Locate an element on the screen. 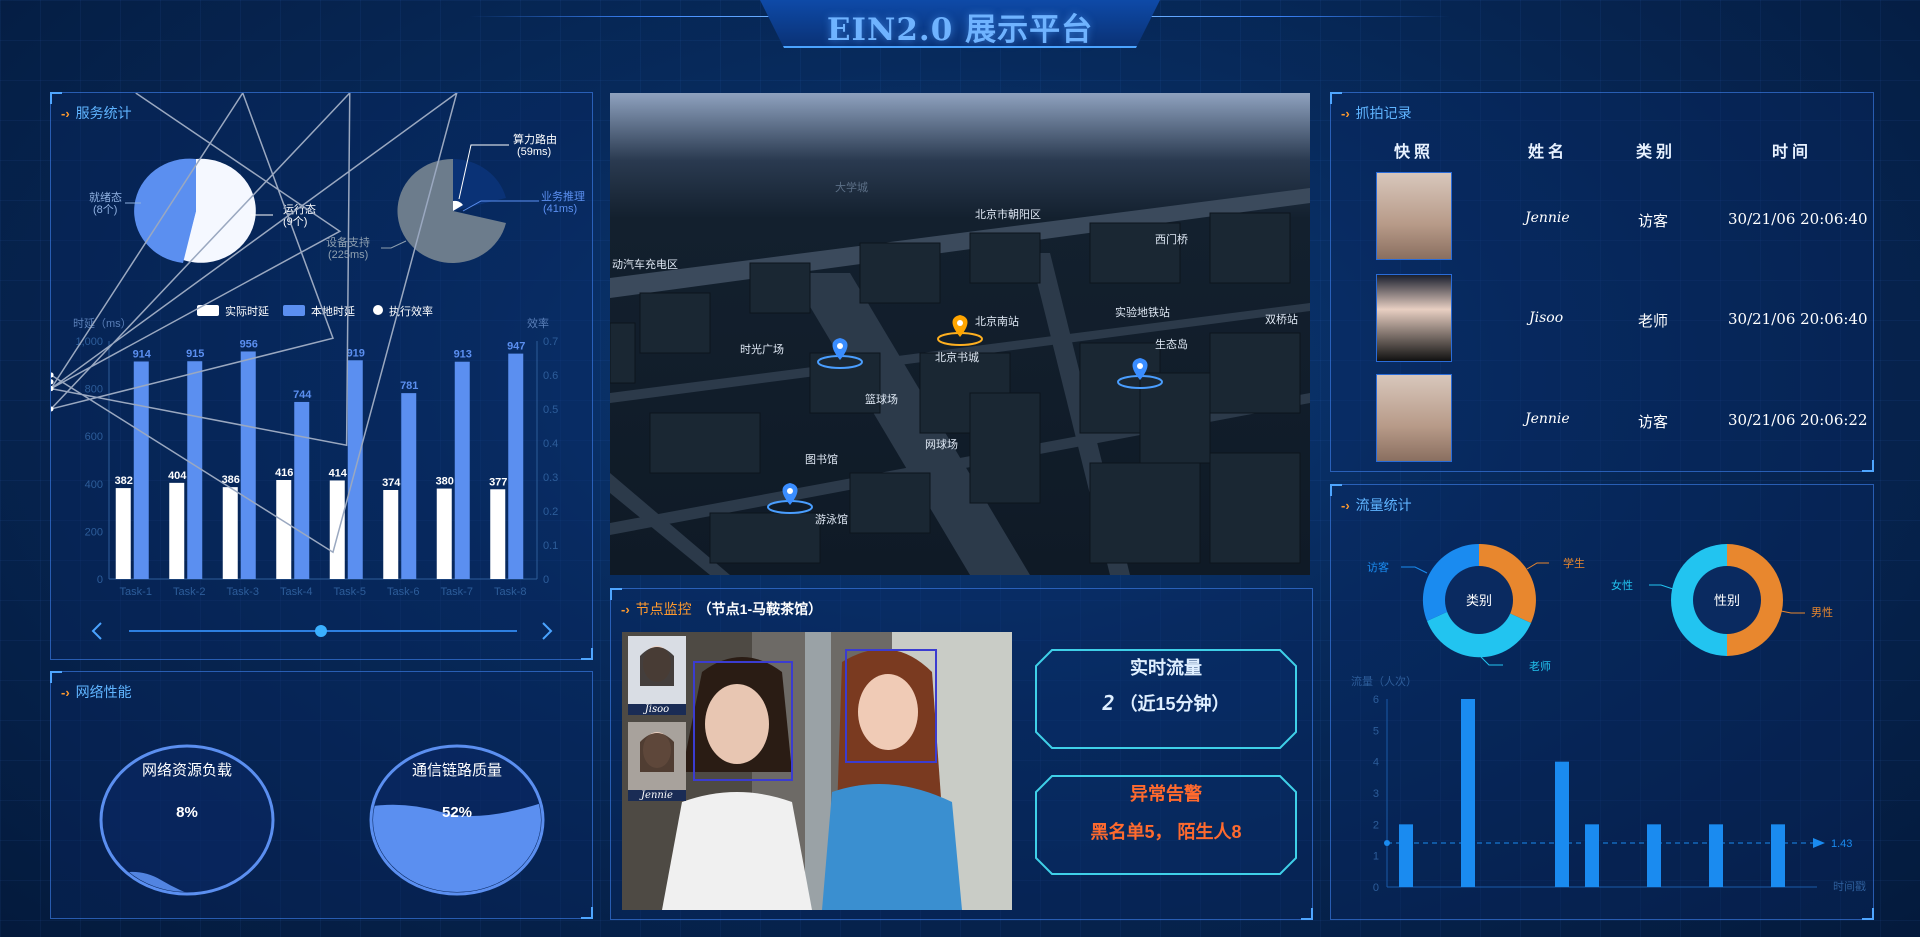 This screenshot has height=937, width=1920. bar-local-value: 914 is located at coordinates (142, 354).